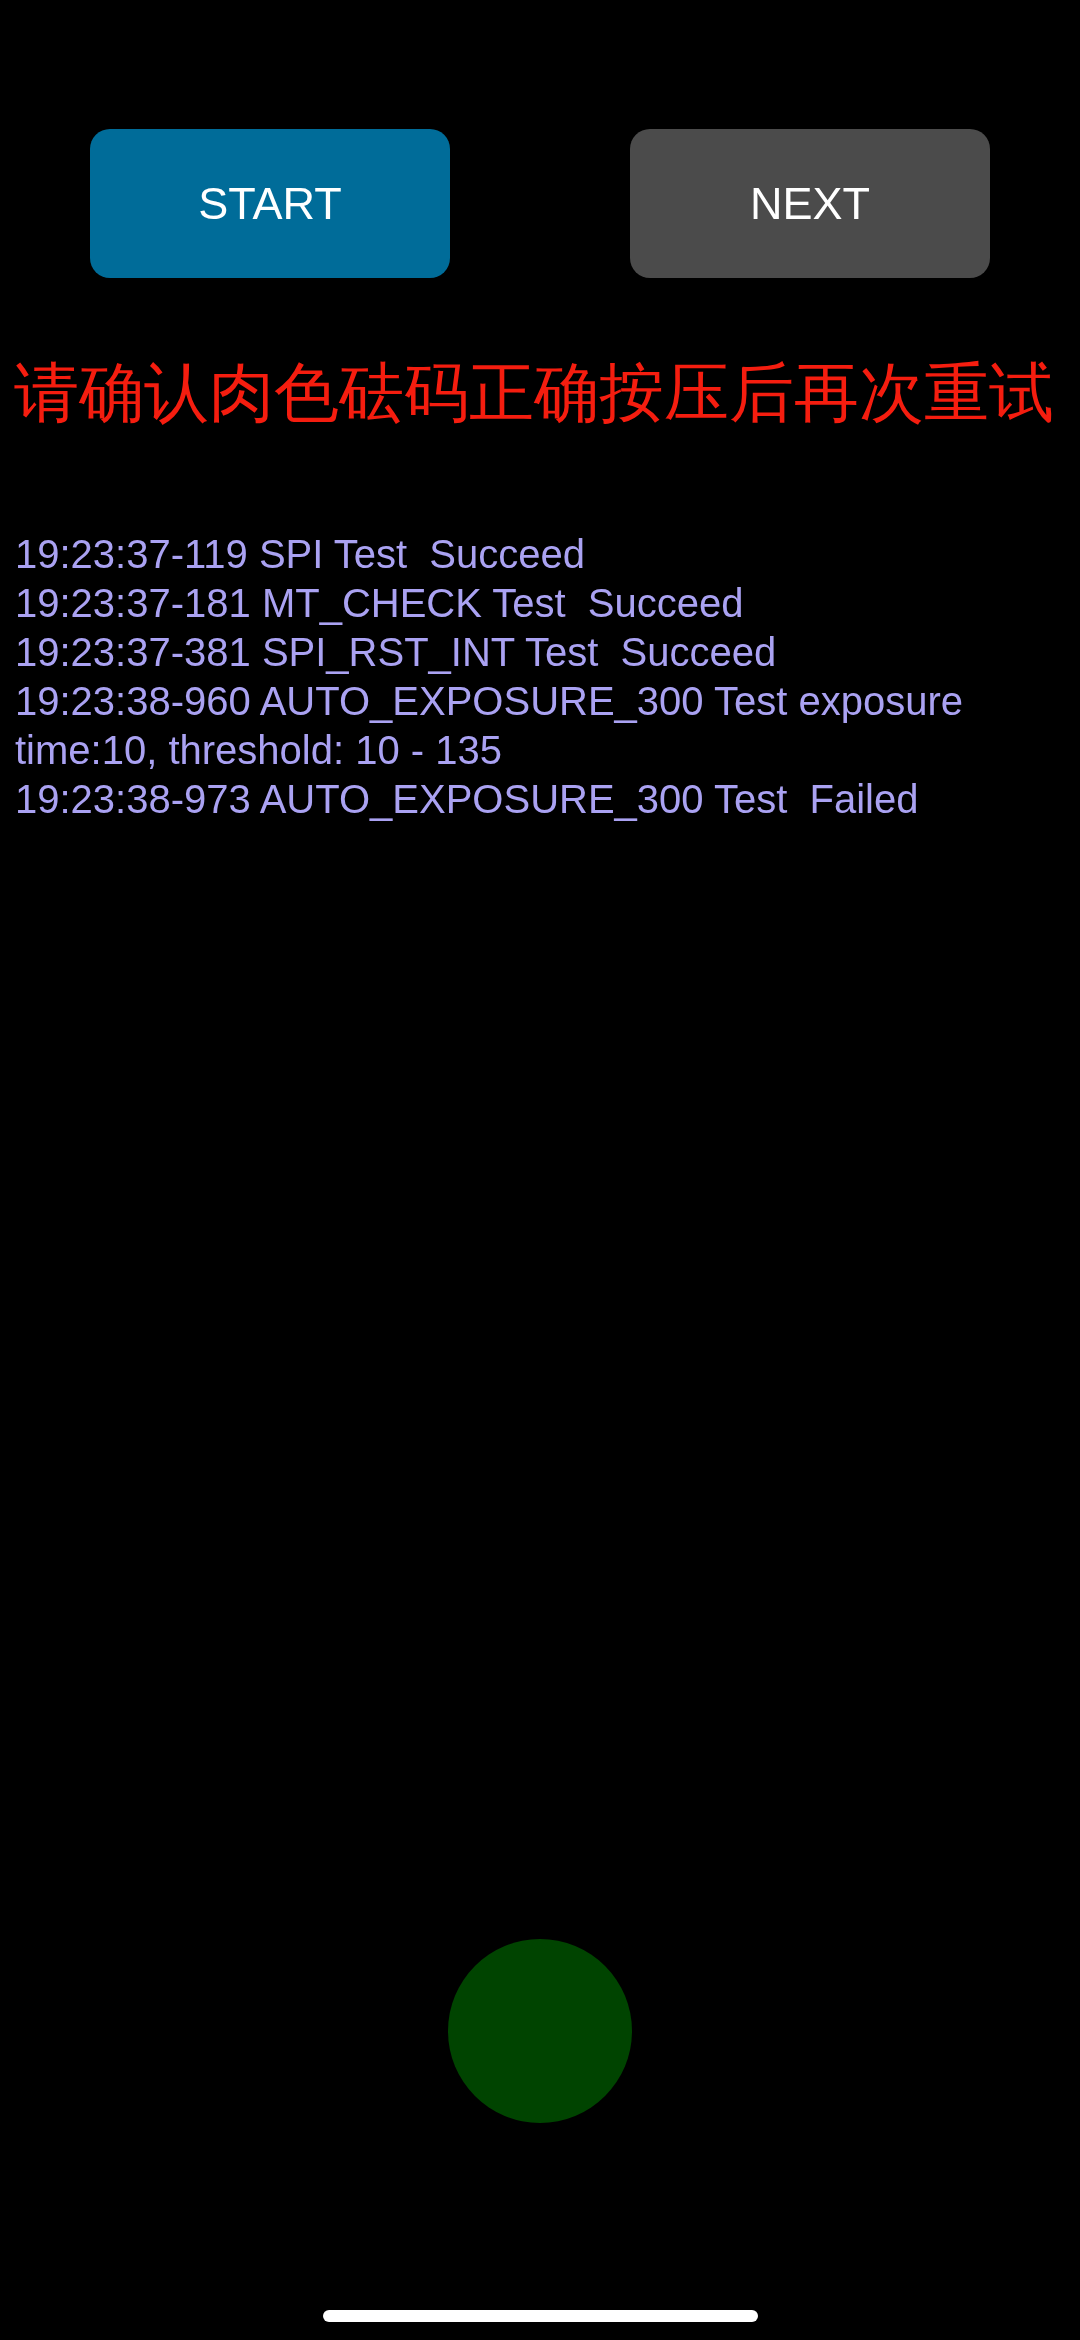 The width and height of the screenshot is (1080, 2340). I want to click on log-line: 19:23:38-960 AUTO_EXPOSURE_300 Test exposure time:10, threshold: 10 - 135, so click(489, 726).